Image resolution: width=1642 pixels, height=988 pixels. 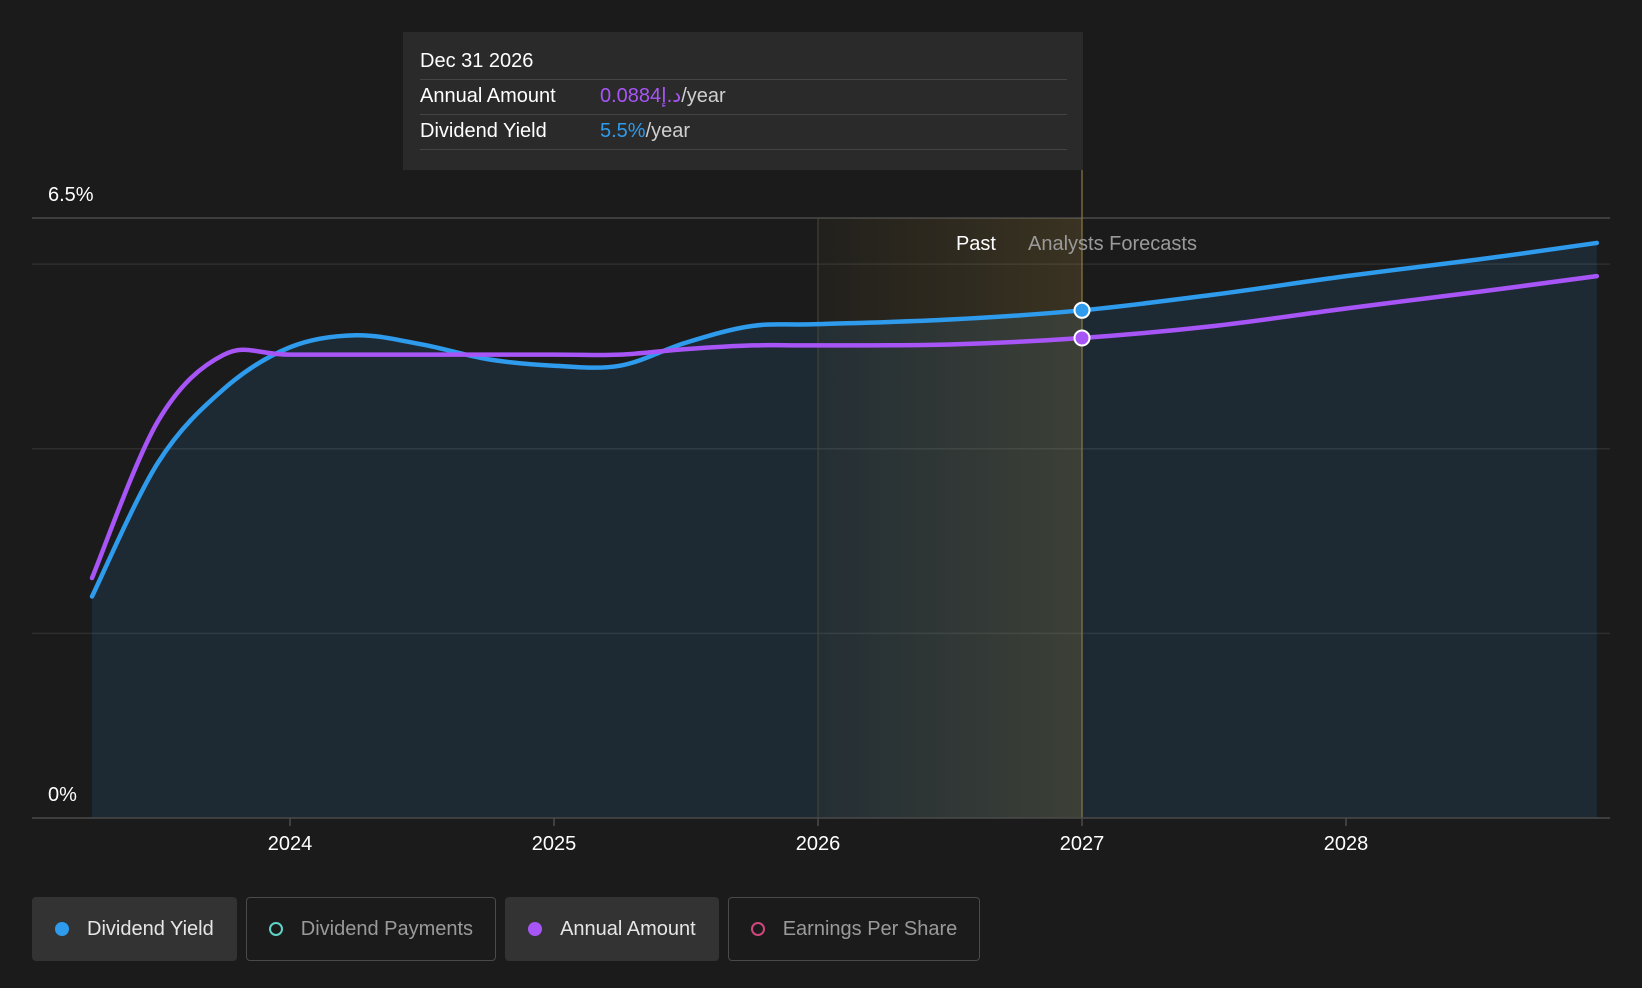 I want to click on legend-label-annual-amount: Annual Amount, so click(x=628, y=928).